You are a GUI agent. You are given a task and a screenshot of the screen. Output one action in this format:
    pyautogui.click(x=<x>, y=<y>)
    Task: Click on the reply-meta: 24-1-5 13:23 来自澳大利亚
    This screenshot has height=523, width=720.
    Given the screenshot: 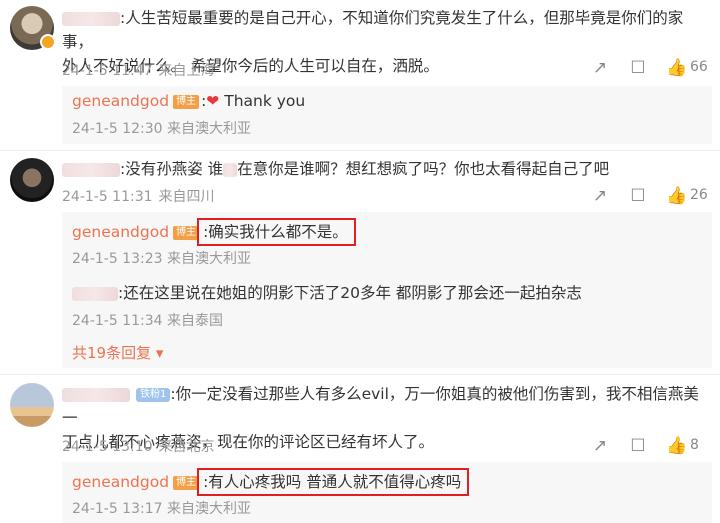 What is the action you would take?
    pyautogui.click(x=161, y=259)
    